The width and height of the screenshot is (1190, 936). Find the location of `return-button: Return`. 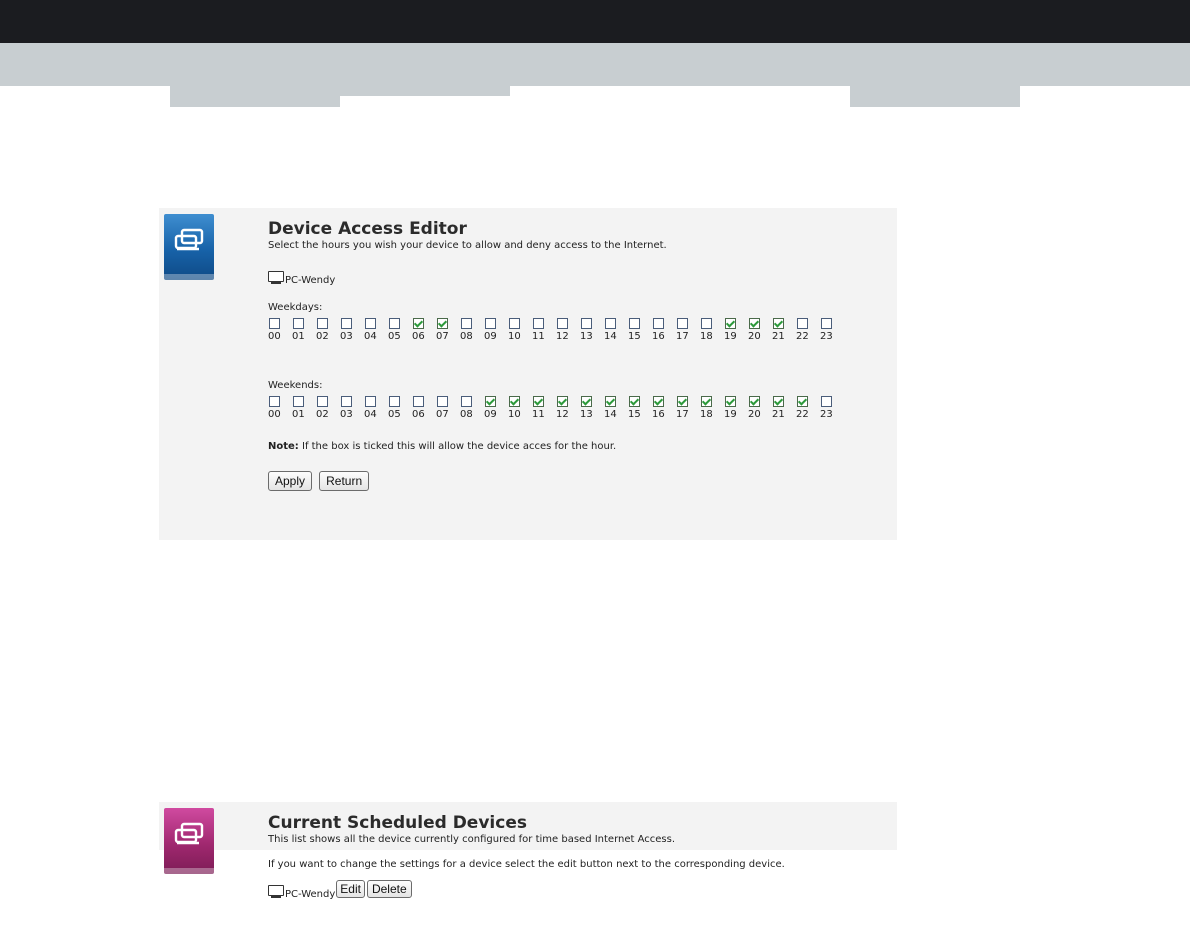

return-button: Return is located at coordinates (344, 481).